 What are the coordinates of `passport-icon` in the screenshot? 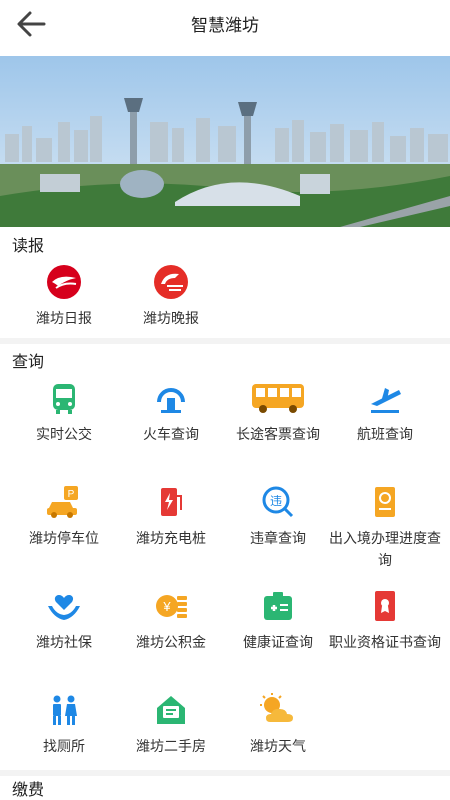 It's located at (385, 502).